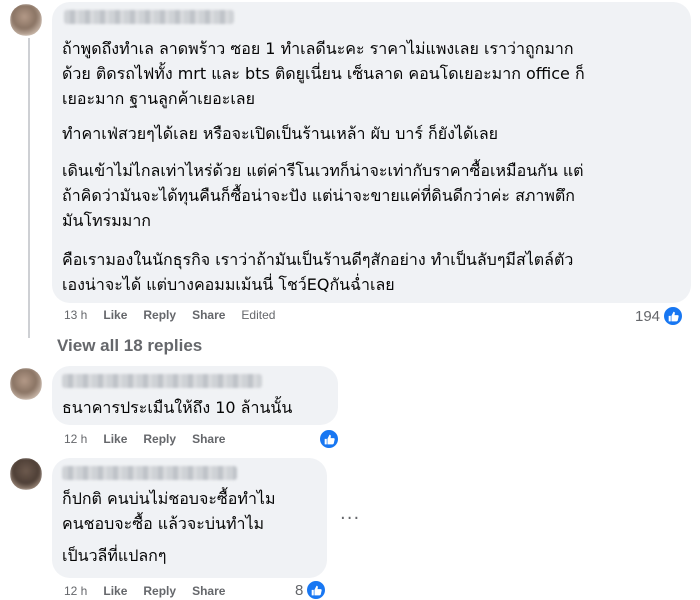  Describe the element at coordinates (648, 316) in the screenshot. I see `reaction-number: 194` at that location.